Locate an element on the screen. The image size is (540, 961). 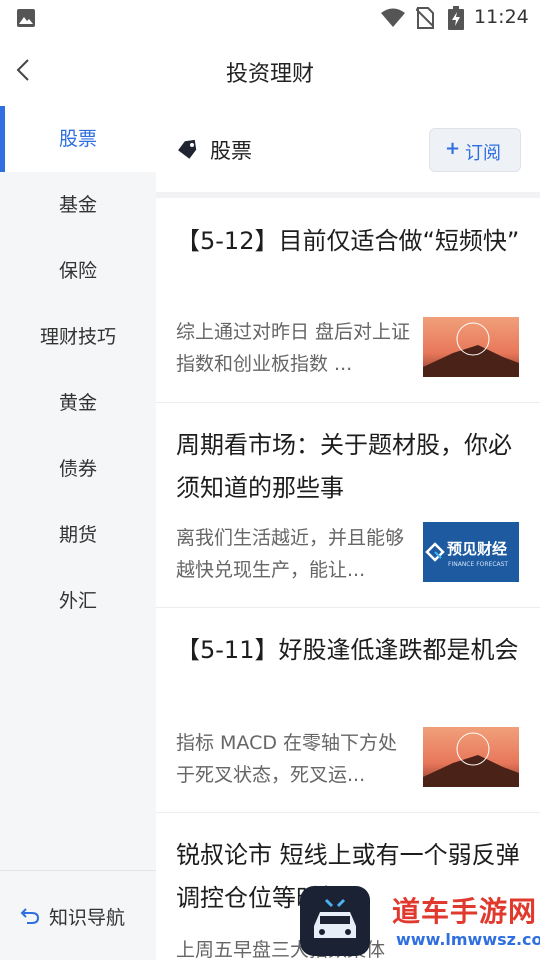
sidebar-item-funds: 基金 is located at coordinates (78, 205).